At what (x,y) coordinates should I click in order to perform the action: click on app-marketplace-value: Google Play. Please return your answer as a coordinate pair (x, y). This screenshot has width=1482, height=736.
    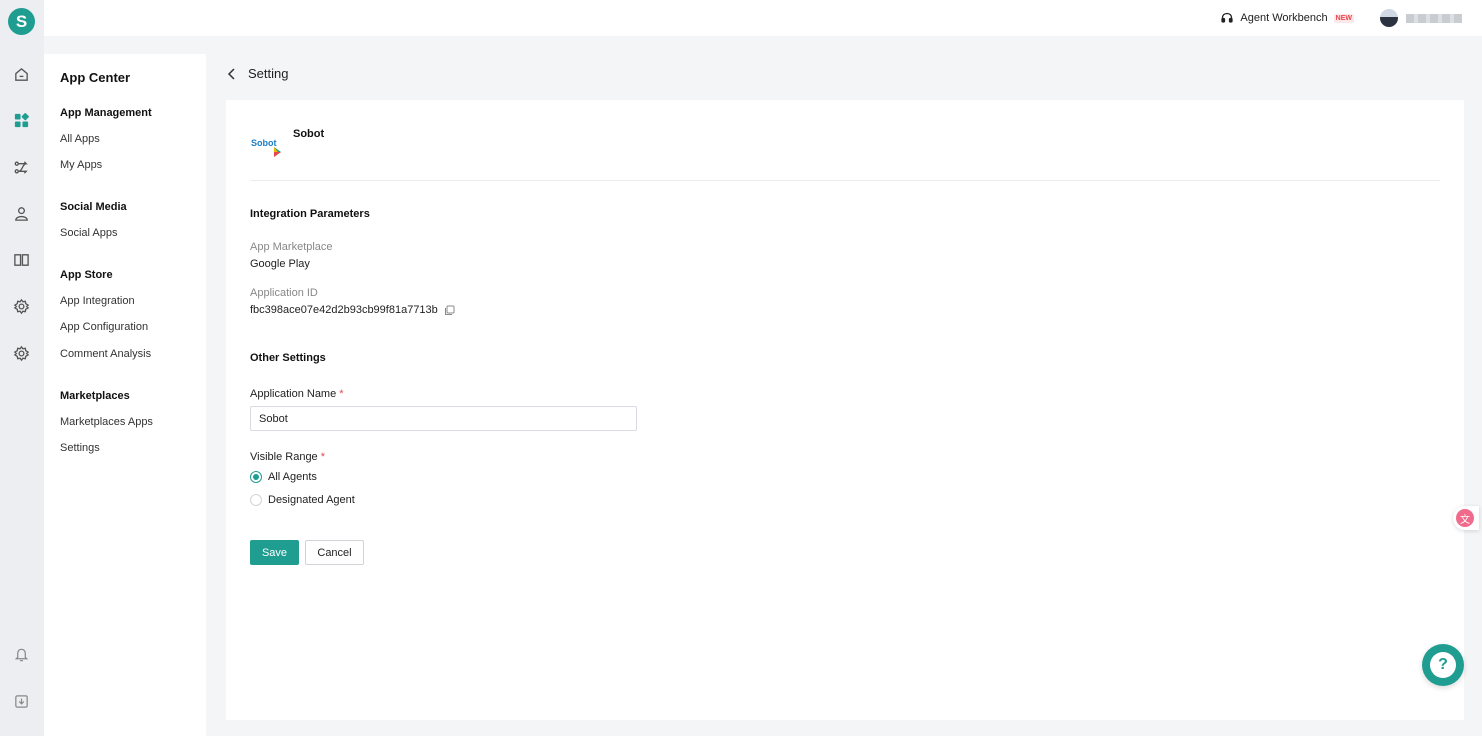
    Looking at the image, I should click on (280, 264).